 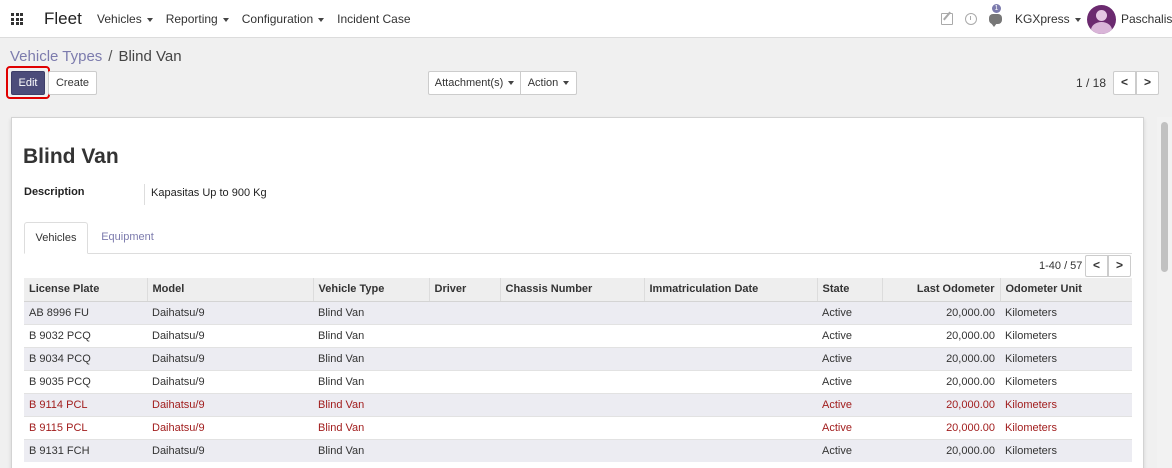 What do you see at coordinates (63, 19) in the screenshot?
I see `app-name: Fleet` at bounding box center [63, 19].